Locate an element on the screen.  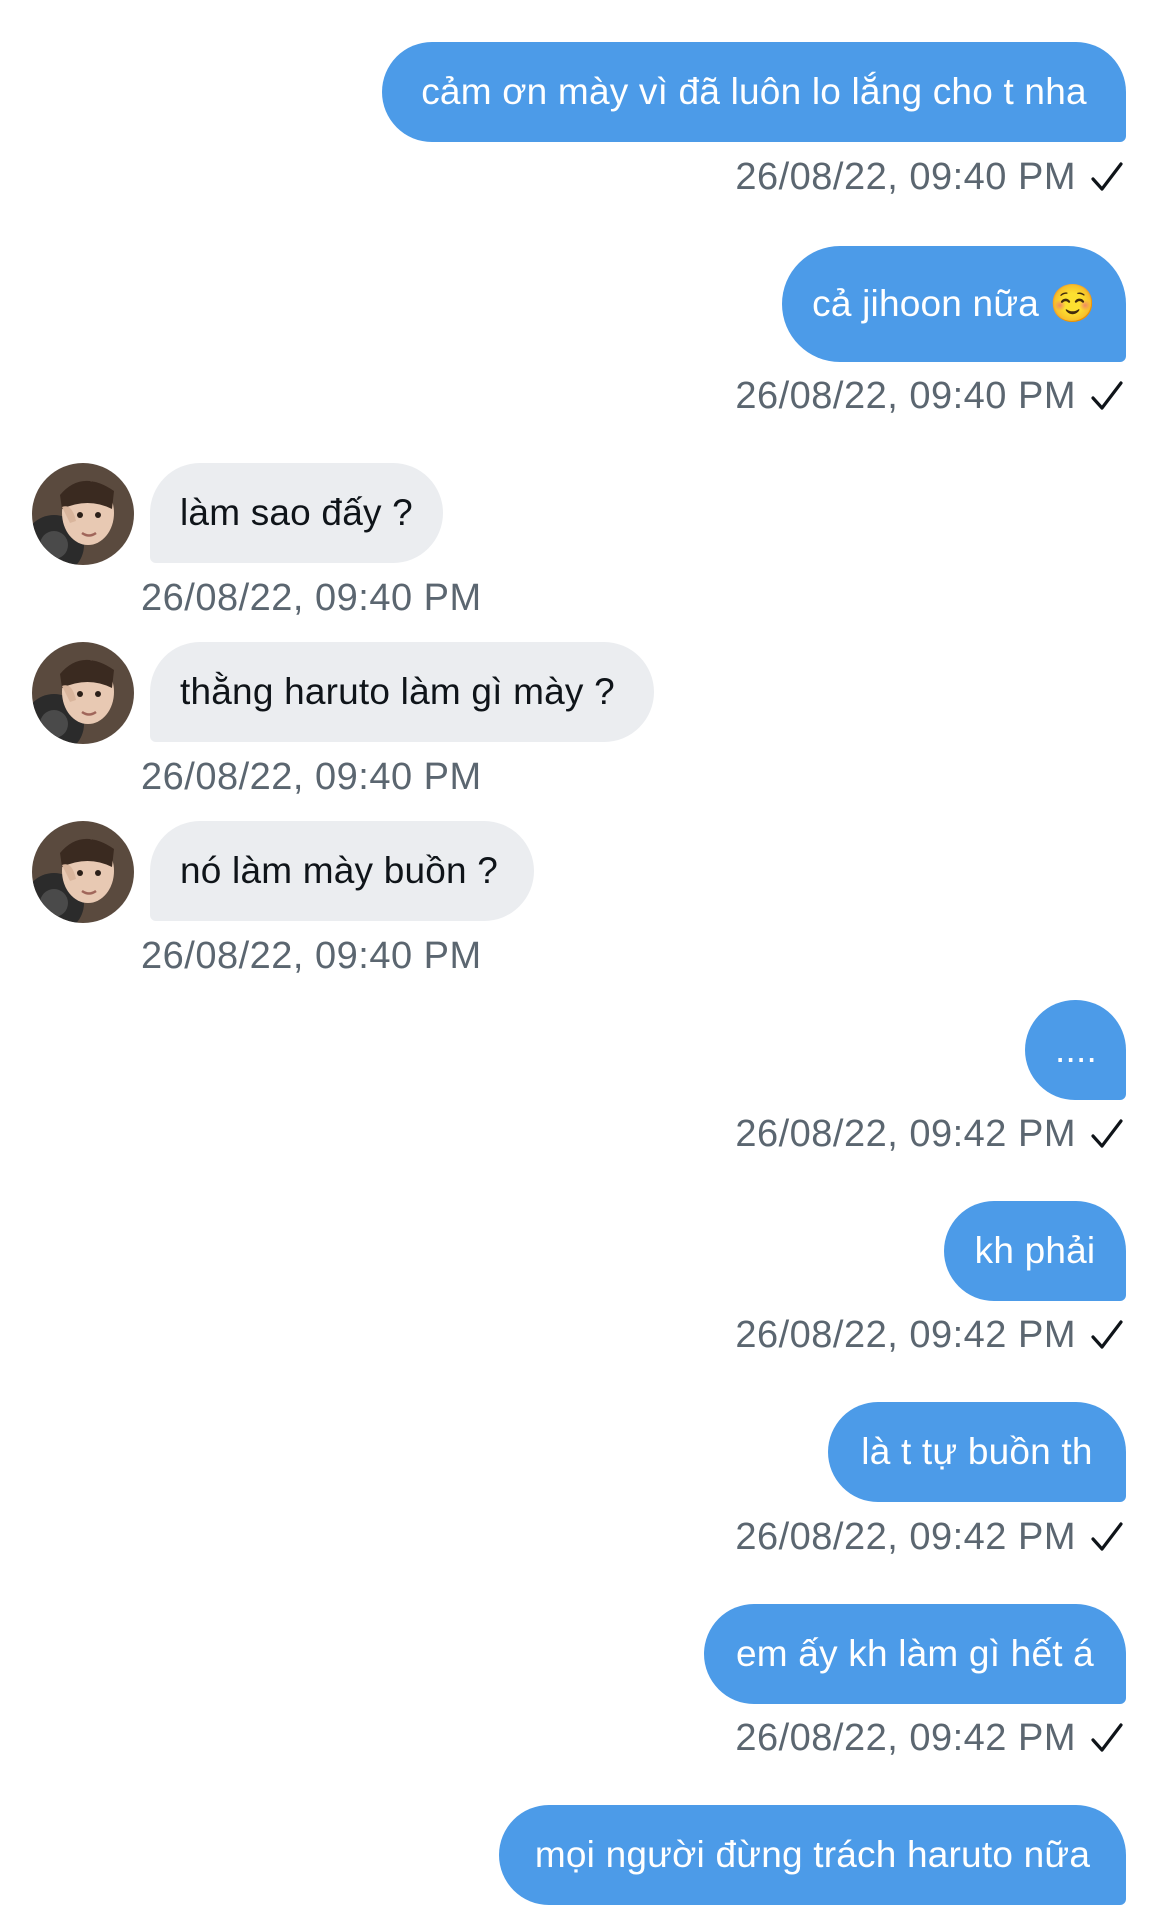
message-bubble-outgoing: là t tự buồn th is located at coordinates (977, 1452).